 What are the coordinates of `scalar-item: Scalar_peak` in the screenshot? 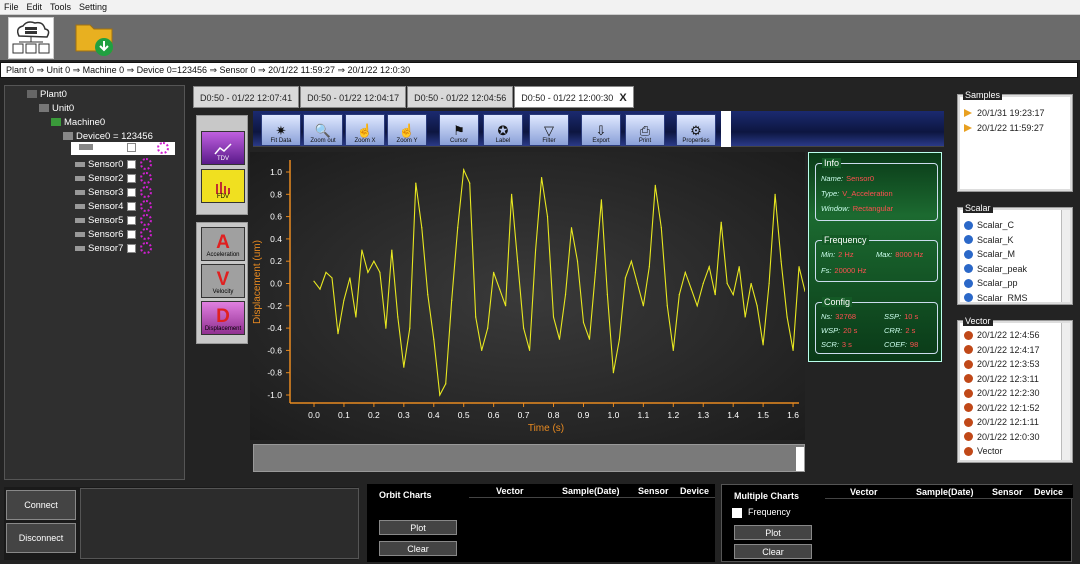 It's located at (1015, 269).